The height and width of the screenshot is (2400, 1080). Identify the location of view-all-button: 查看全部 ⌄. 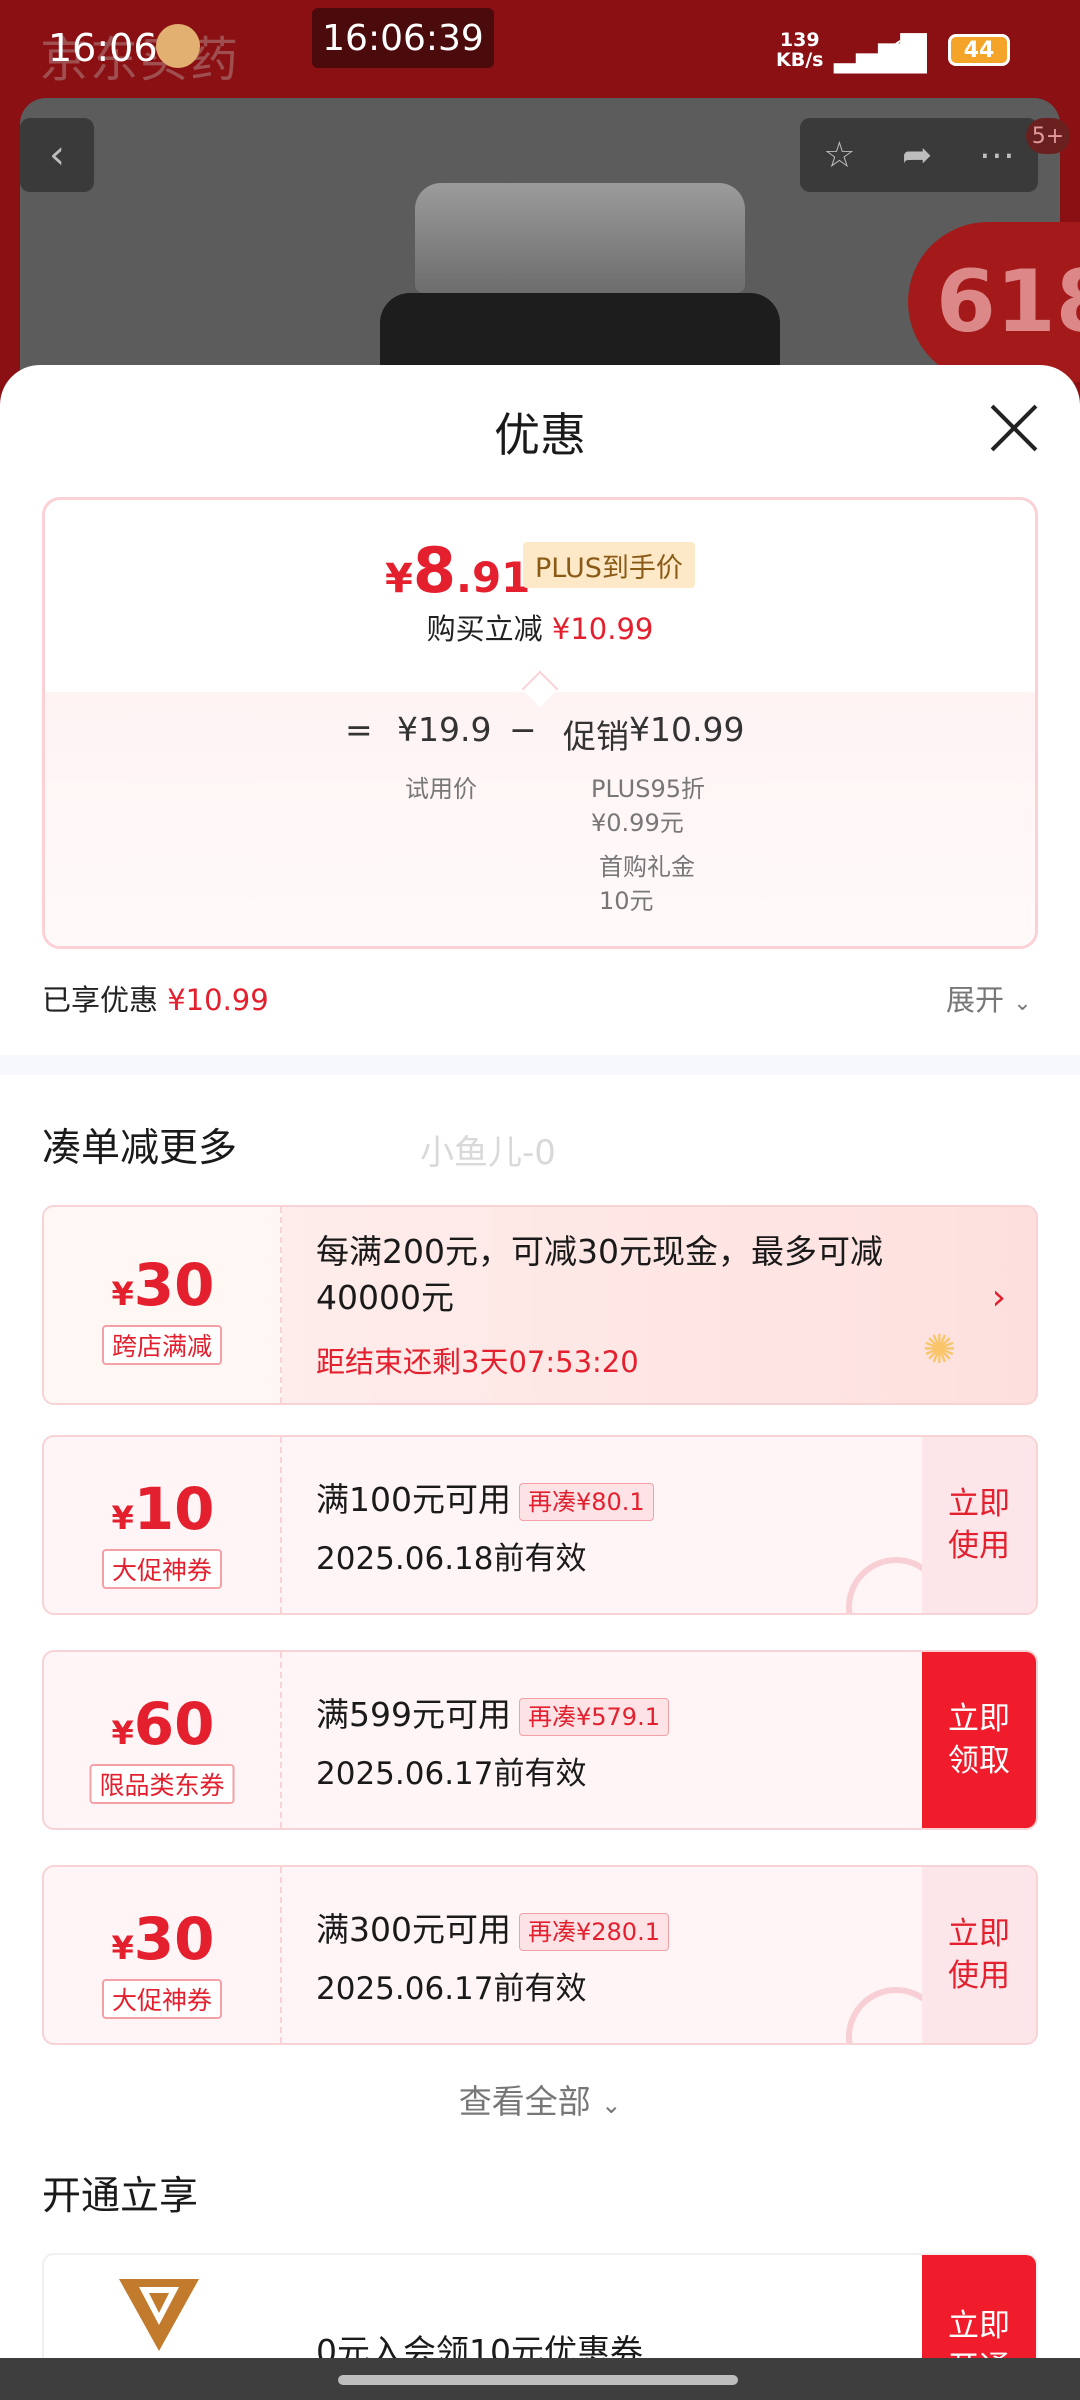
(540, 2099).